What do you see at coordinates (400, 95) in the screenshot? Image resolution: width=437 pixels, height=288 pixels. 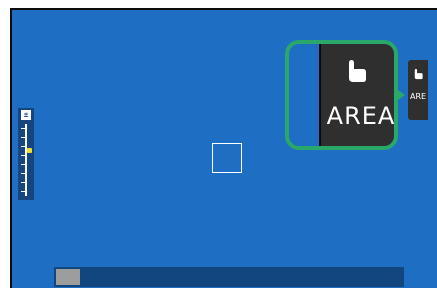 I see `callout-pointer` at bounding box center [400, 95].